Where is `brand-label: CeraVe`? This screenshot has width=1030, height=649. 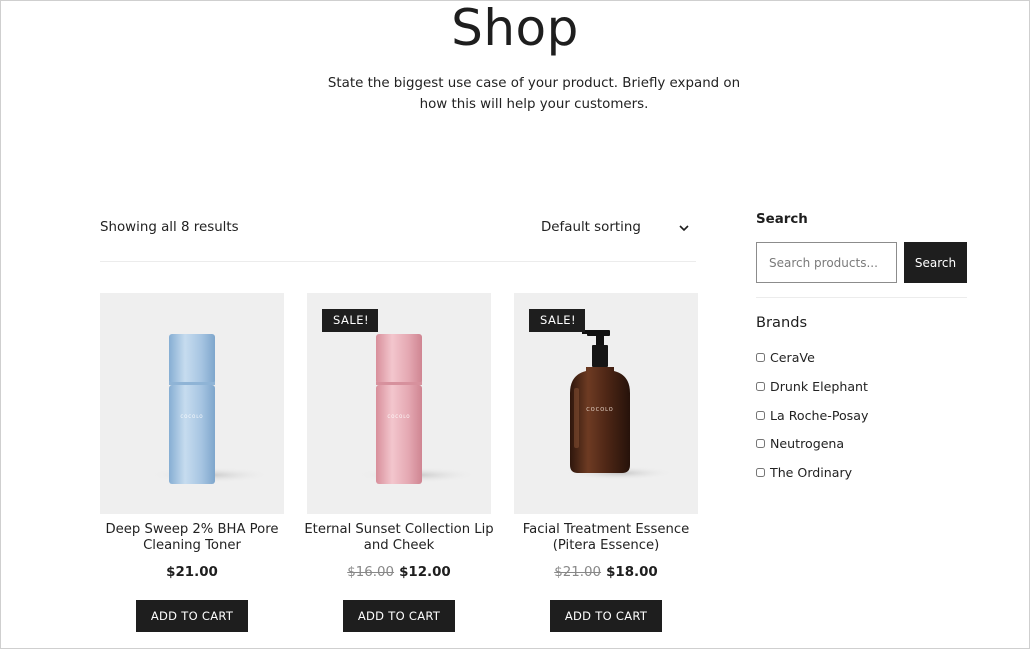
brand-label: CeraVe is located at coordinates (792, 357).